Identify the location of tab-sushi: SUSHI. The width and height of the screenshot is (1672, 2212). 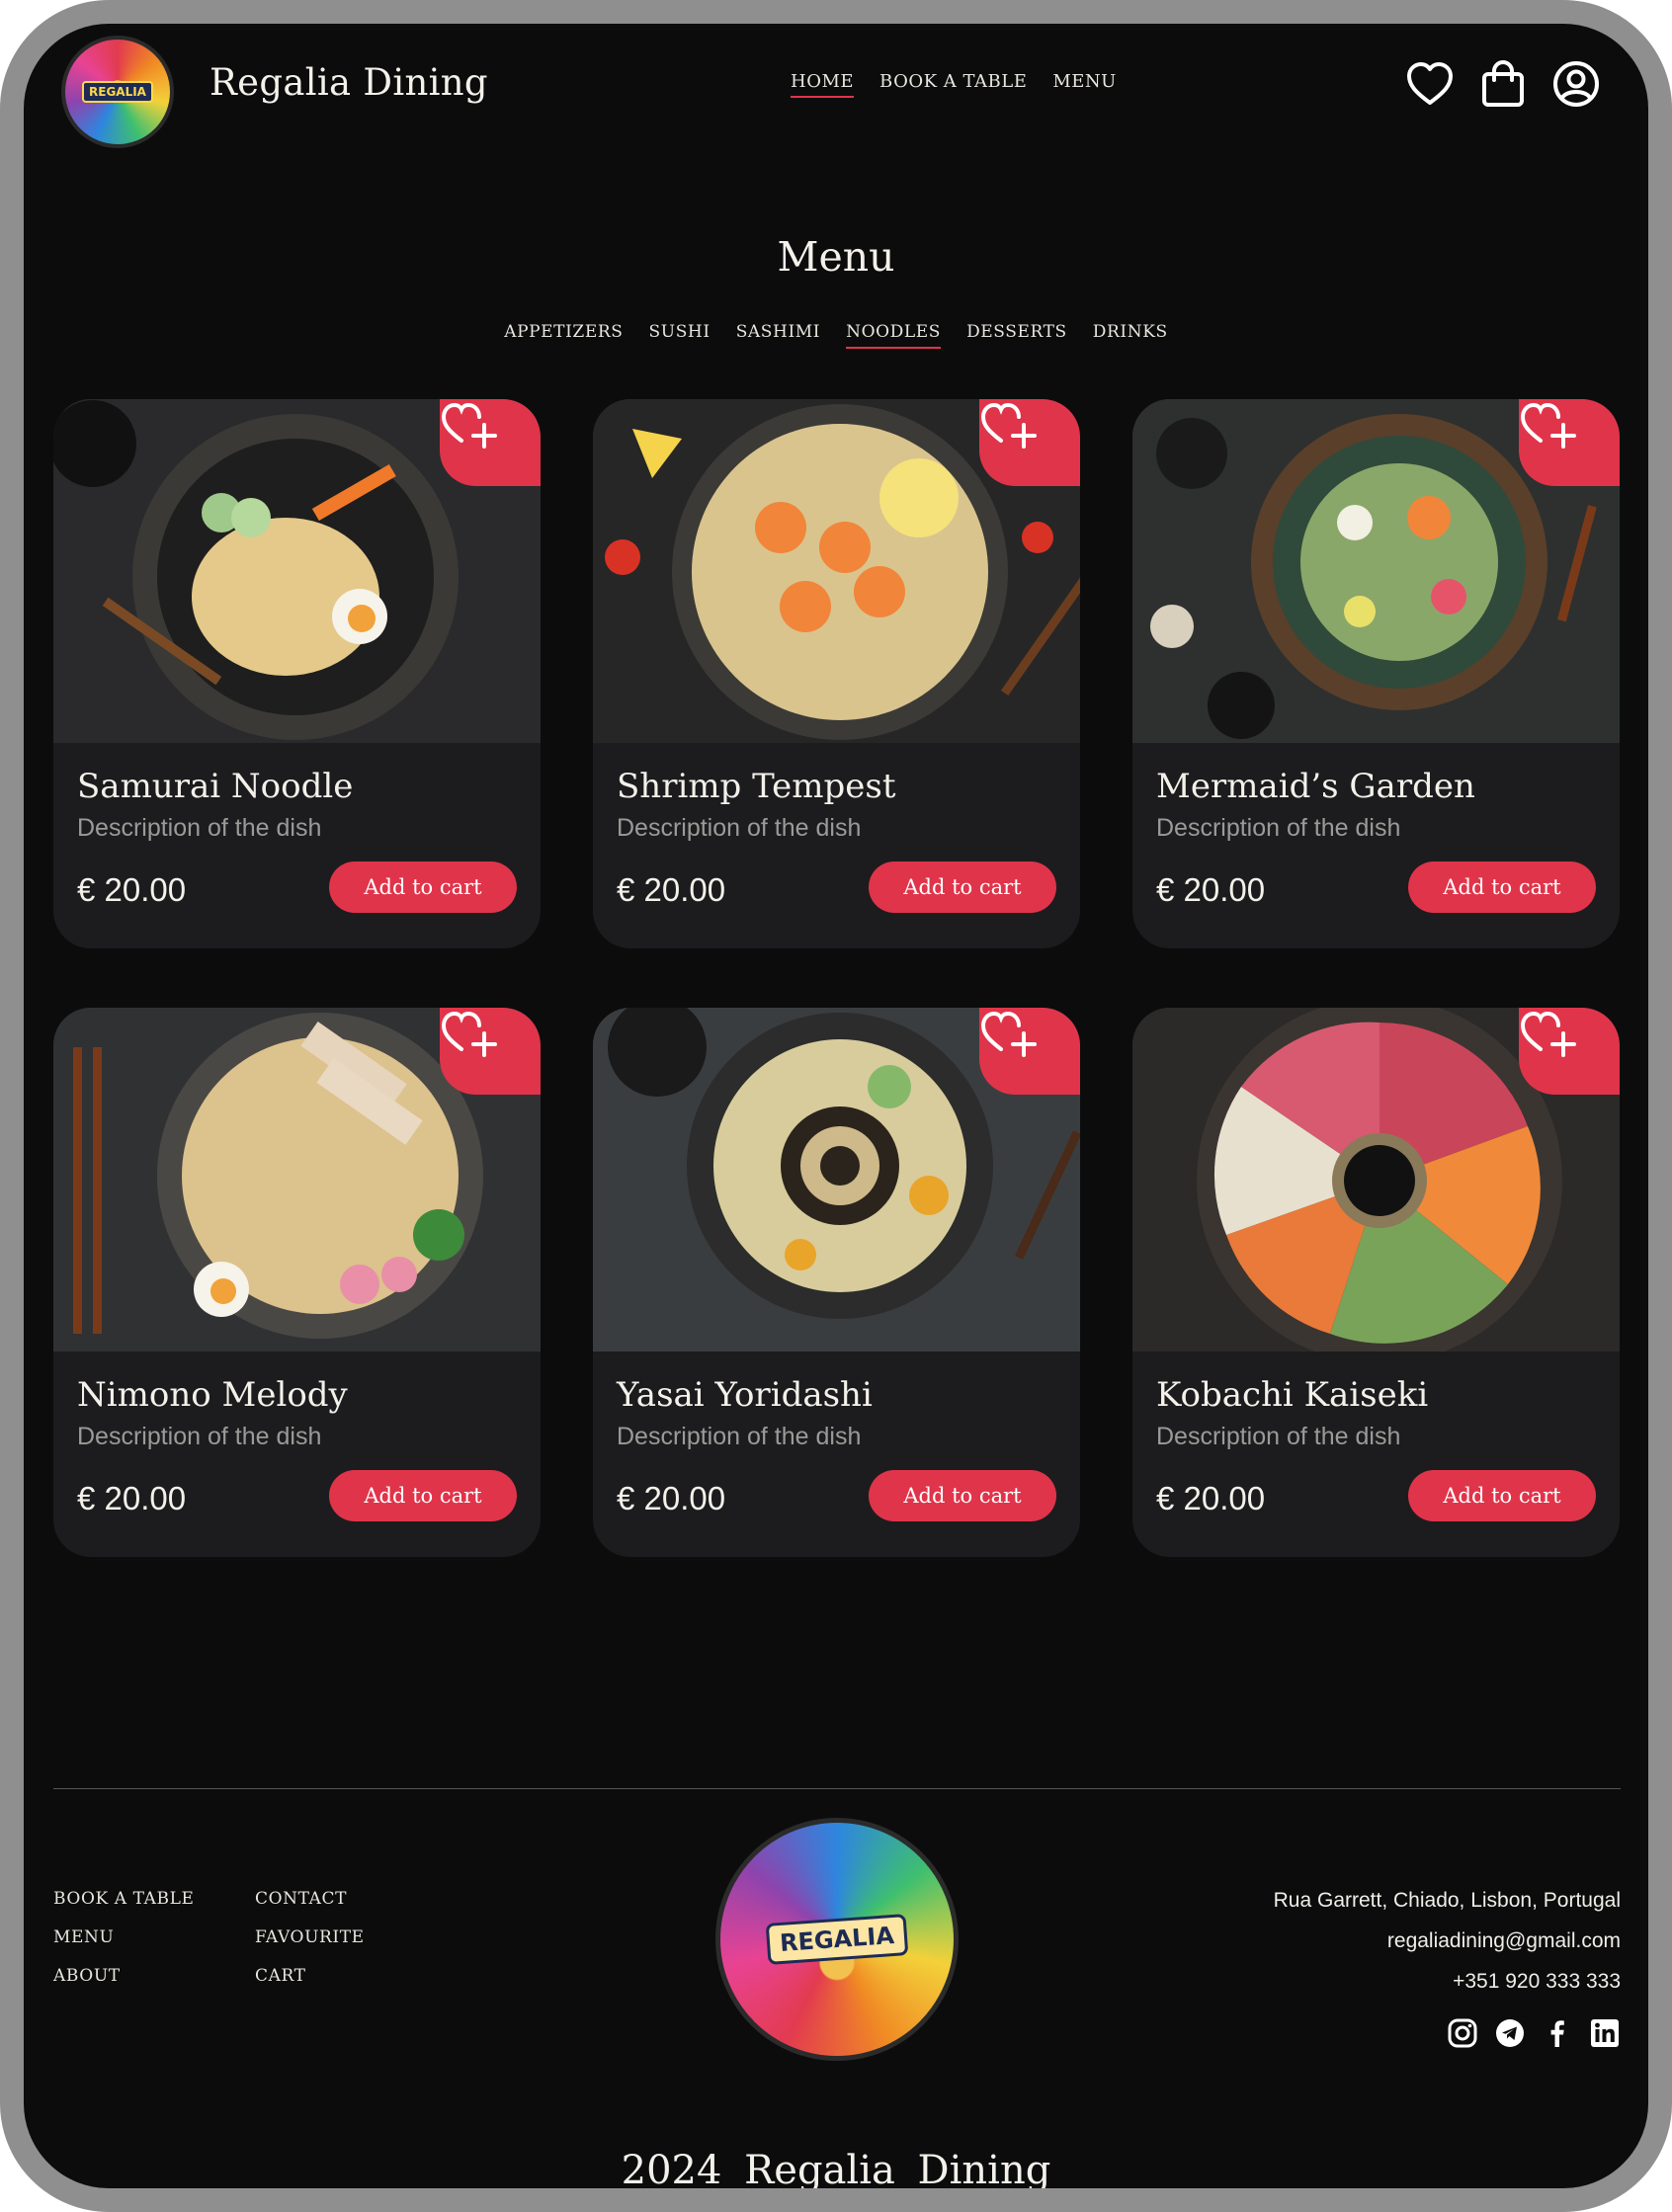
(680, 335).